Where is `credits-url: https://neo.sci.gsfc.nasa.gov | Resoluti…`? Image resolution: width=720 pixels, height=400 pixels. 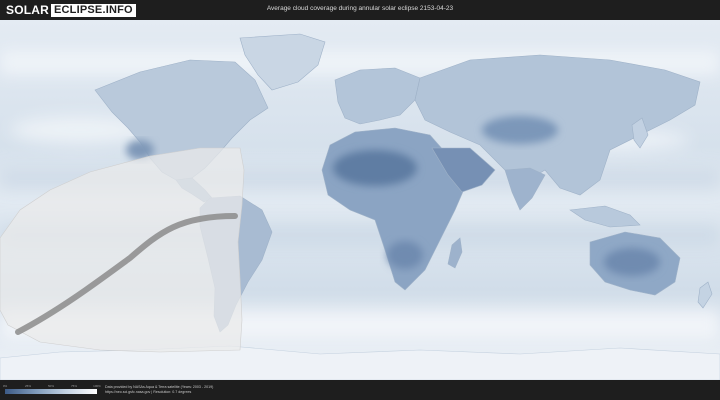
credits-url: https://neo.sci.gsfc.nasa.gov | Resoluti… is located at coordinates (159, 392).